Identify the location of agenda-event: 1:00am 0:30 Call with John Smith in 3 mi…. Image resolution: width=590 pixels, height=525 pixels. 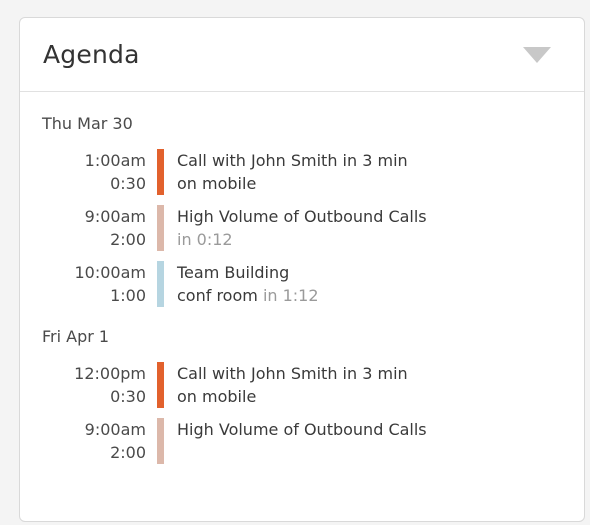
(313, 172).